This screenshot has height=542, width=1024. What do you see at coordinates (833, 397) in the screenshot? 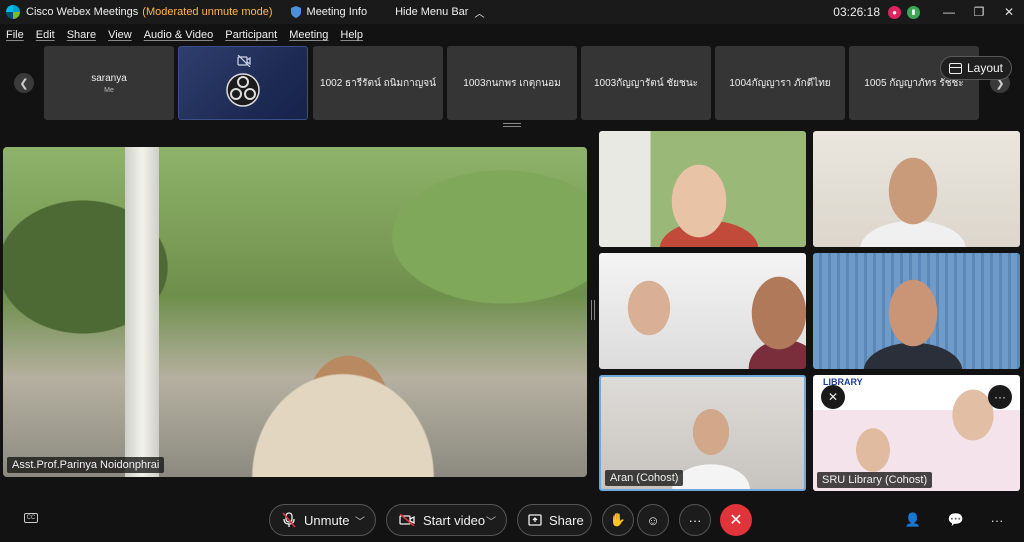
I see `unpin-icon: ✕` at bounding box center [833, 397].